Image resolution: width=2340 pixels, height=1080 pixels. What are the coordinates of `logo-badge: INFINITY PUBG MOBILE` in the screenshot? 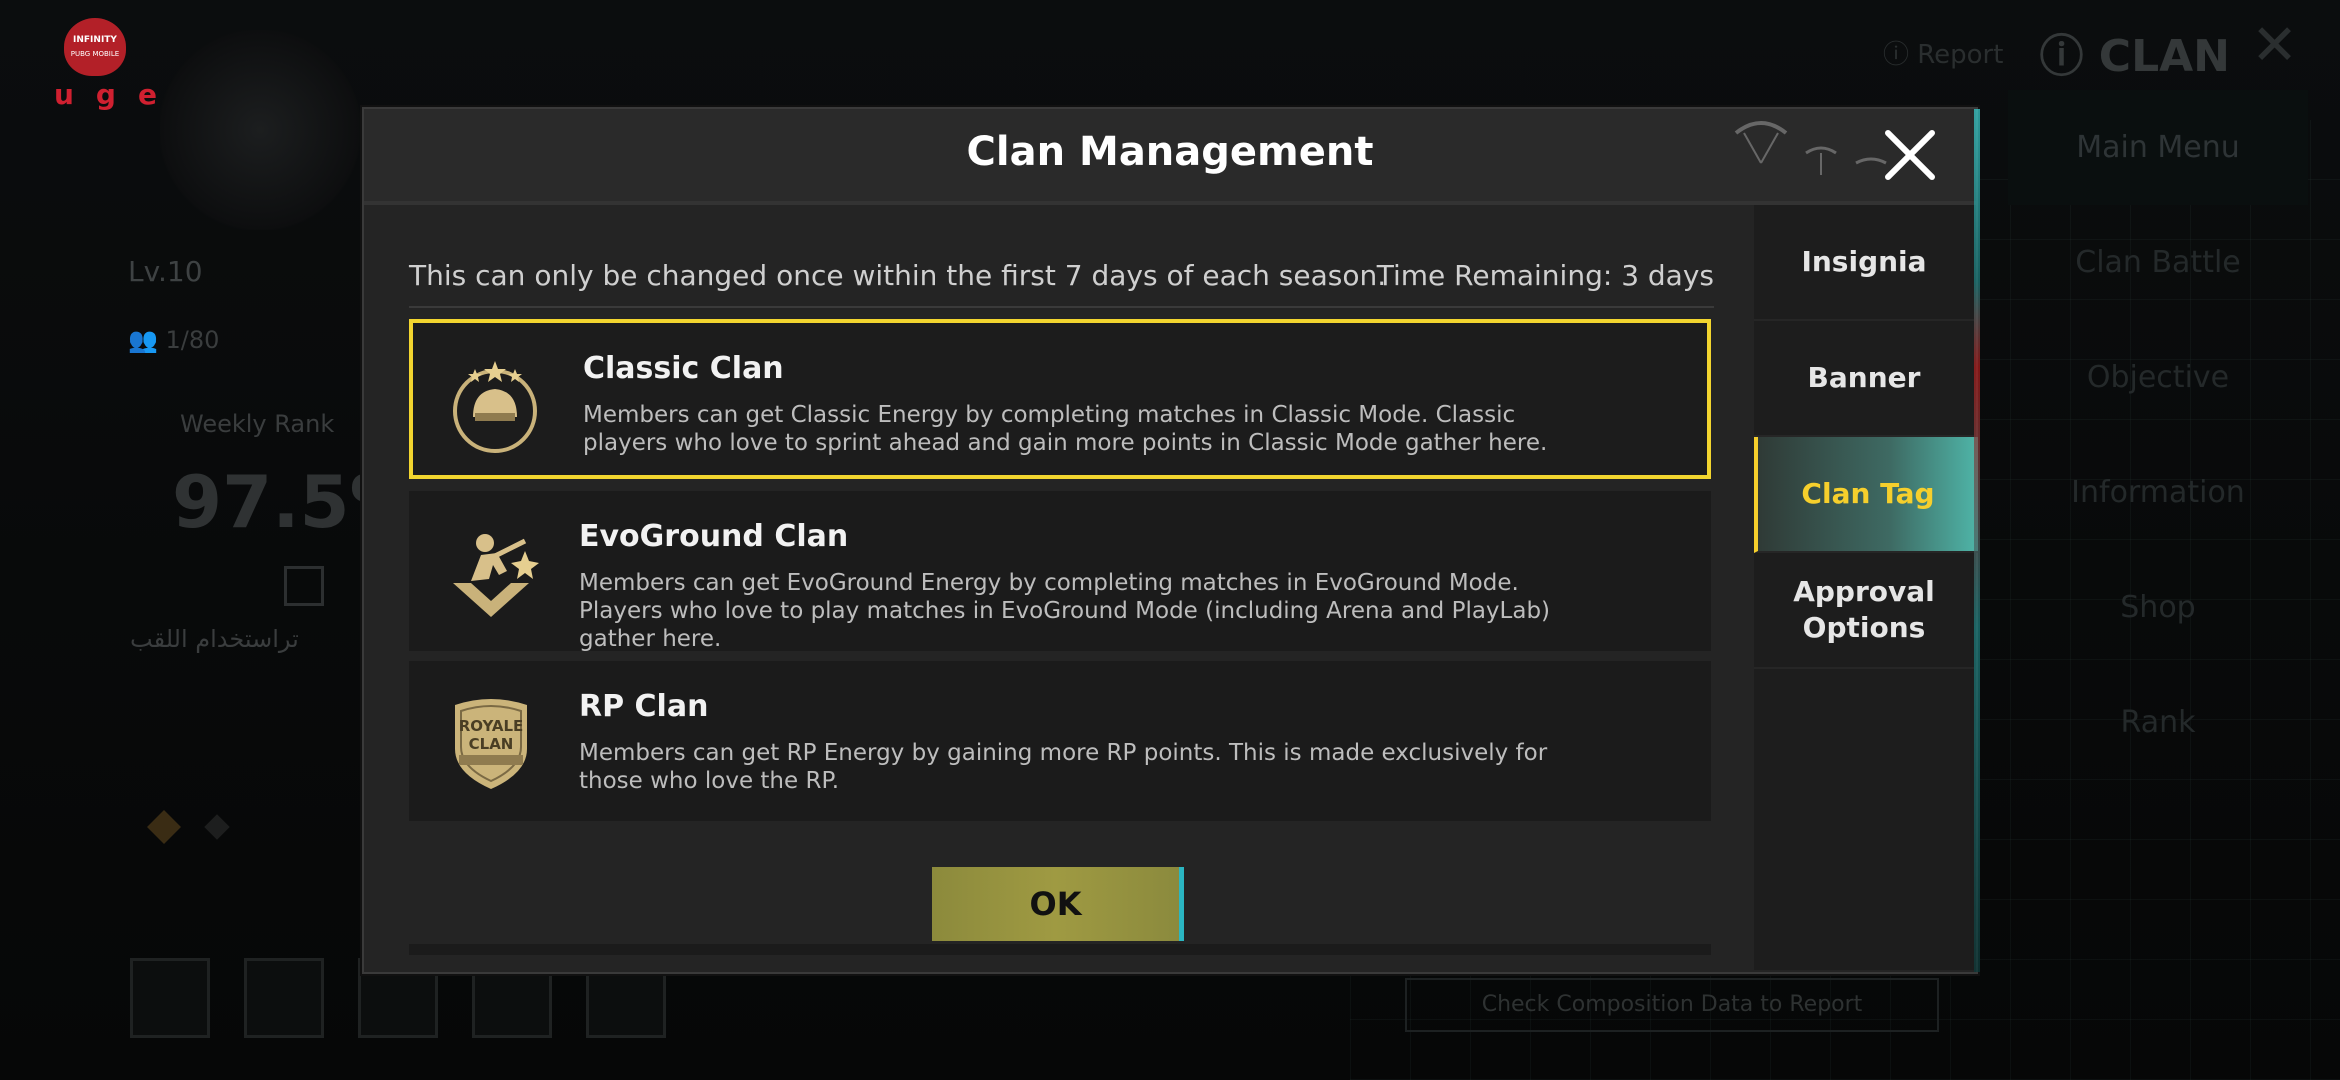 It's located at (95, 47).